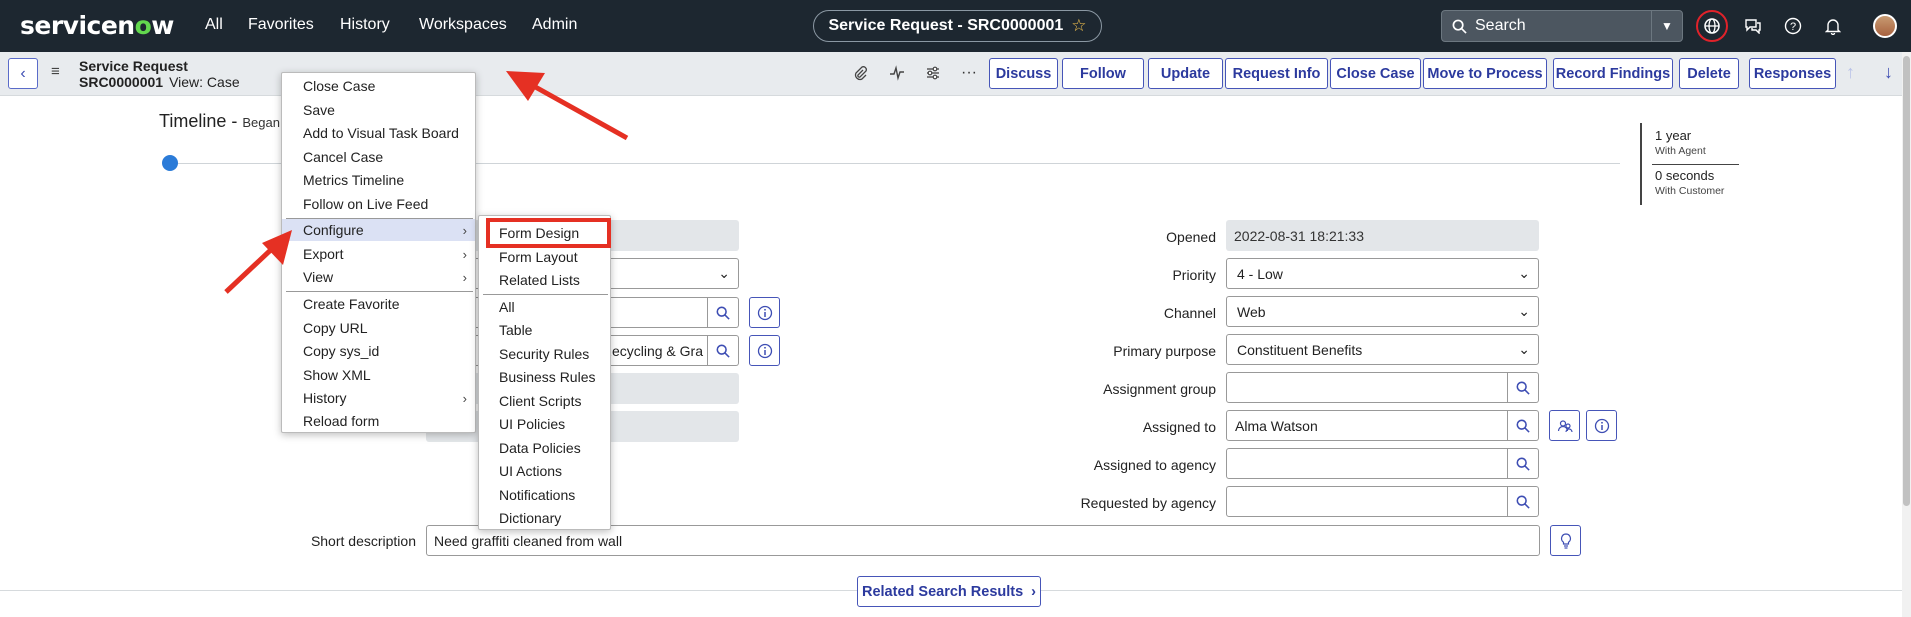 The width and height of the screenshot is (1911, 617). Describe the element at coordinates (544, 307) in the screenshot. I see `submenu-all: All` at that location.